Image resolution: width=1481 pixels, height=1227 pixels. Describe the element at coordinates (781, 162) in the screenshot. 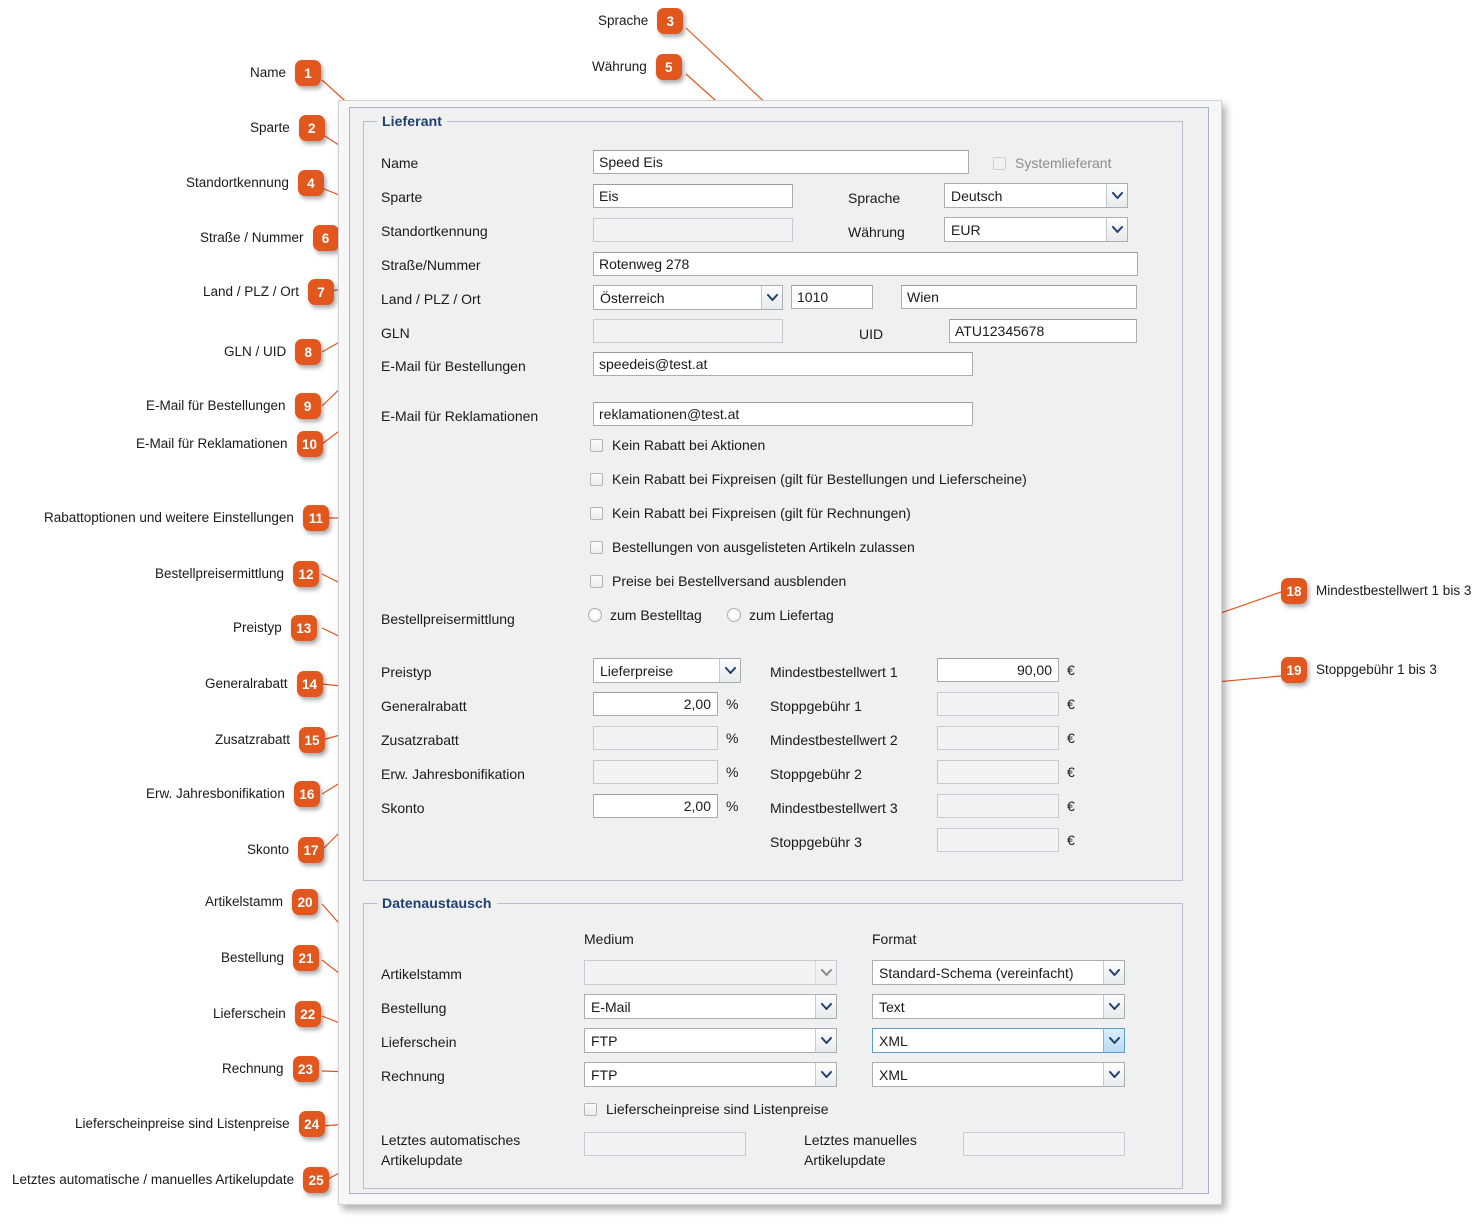

I see `input-name: Speed Eis` at that location.